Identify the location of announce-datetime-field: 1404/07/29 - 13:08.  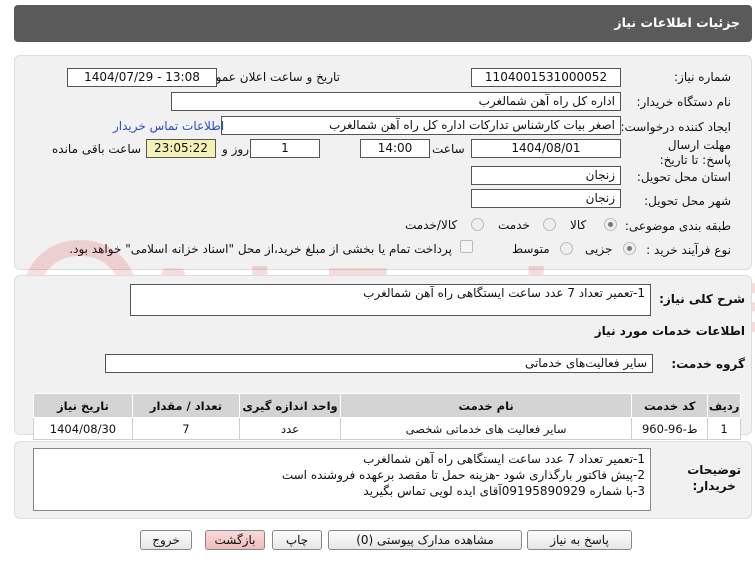
(142, 77).